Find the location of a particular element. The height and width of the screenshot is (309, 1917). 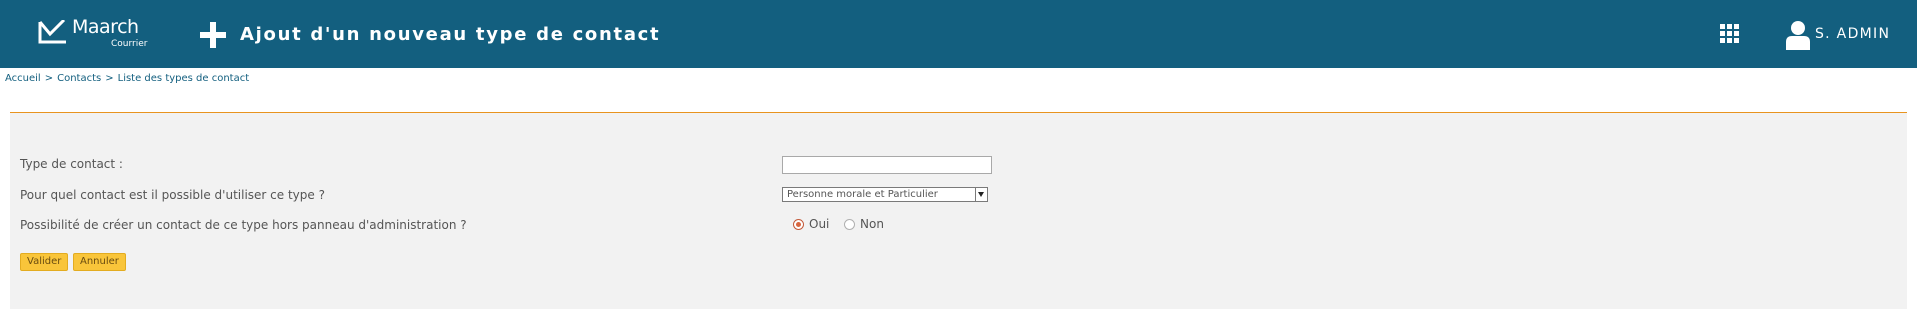

breadcrumb-home: Accueil is located at coordinates (23, 78).